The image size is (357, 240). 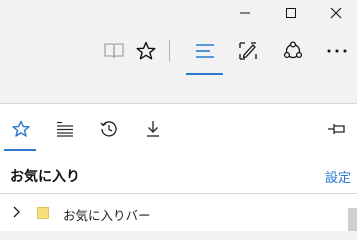 I want to click on scrollbar, so click(x=352, y=219).